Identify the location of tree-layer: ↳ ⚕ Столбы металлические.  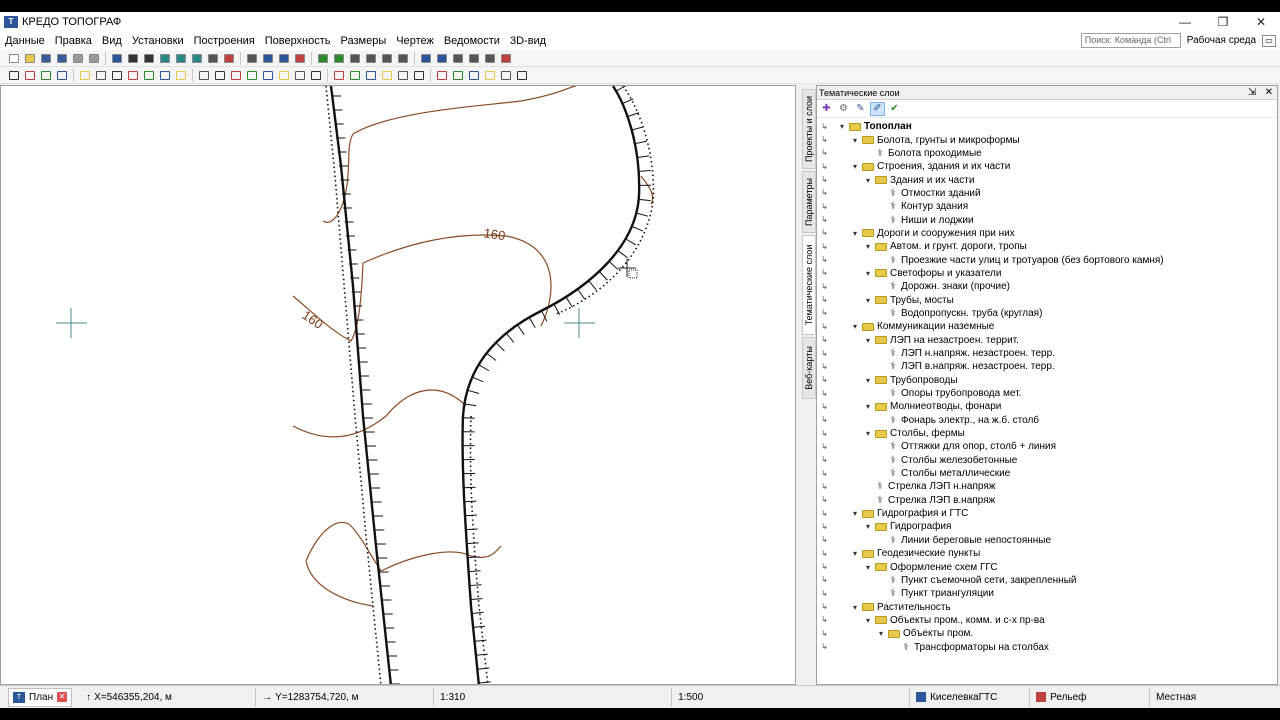
(1047, 473).